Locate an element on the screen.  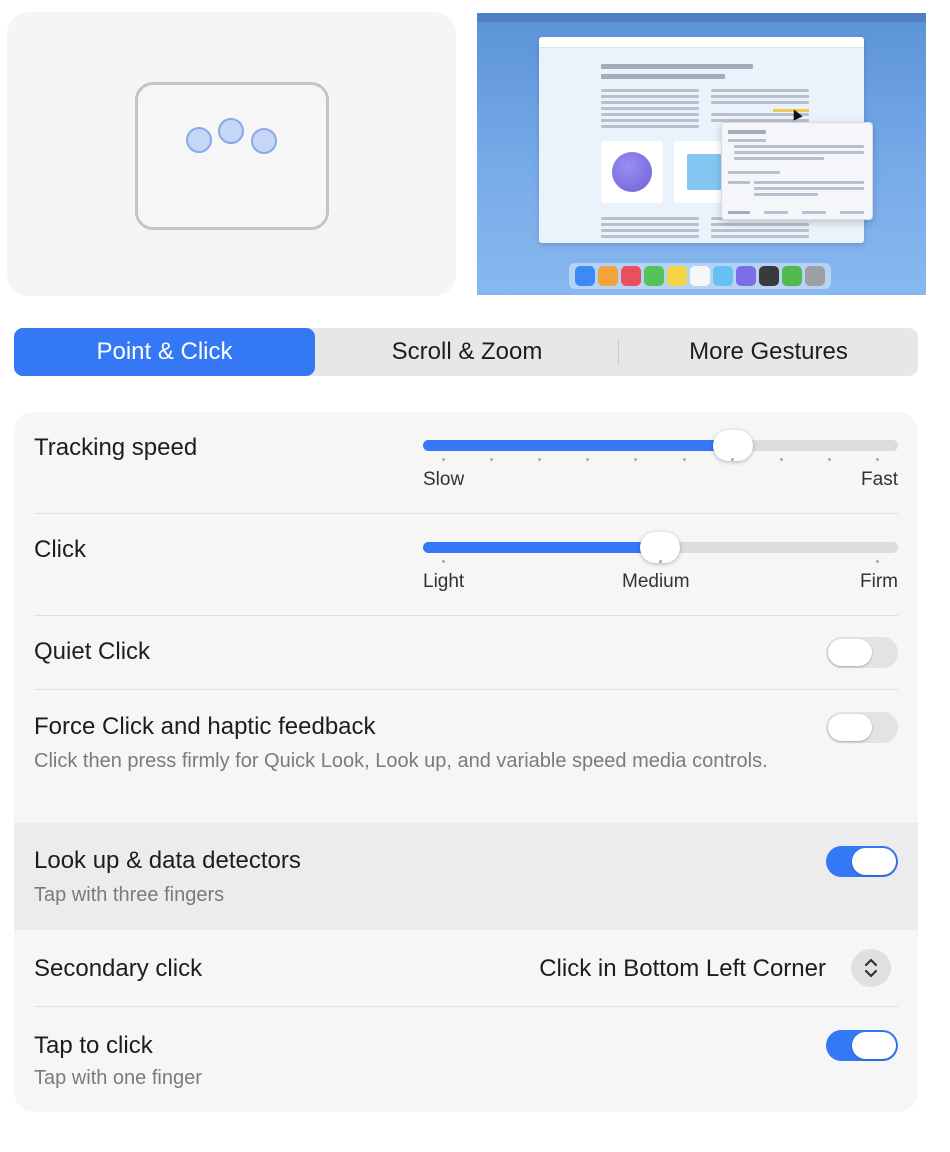
tab-scroll-and-zoom: Scroll & Zoom is located at coordinates (467, 352).